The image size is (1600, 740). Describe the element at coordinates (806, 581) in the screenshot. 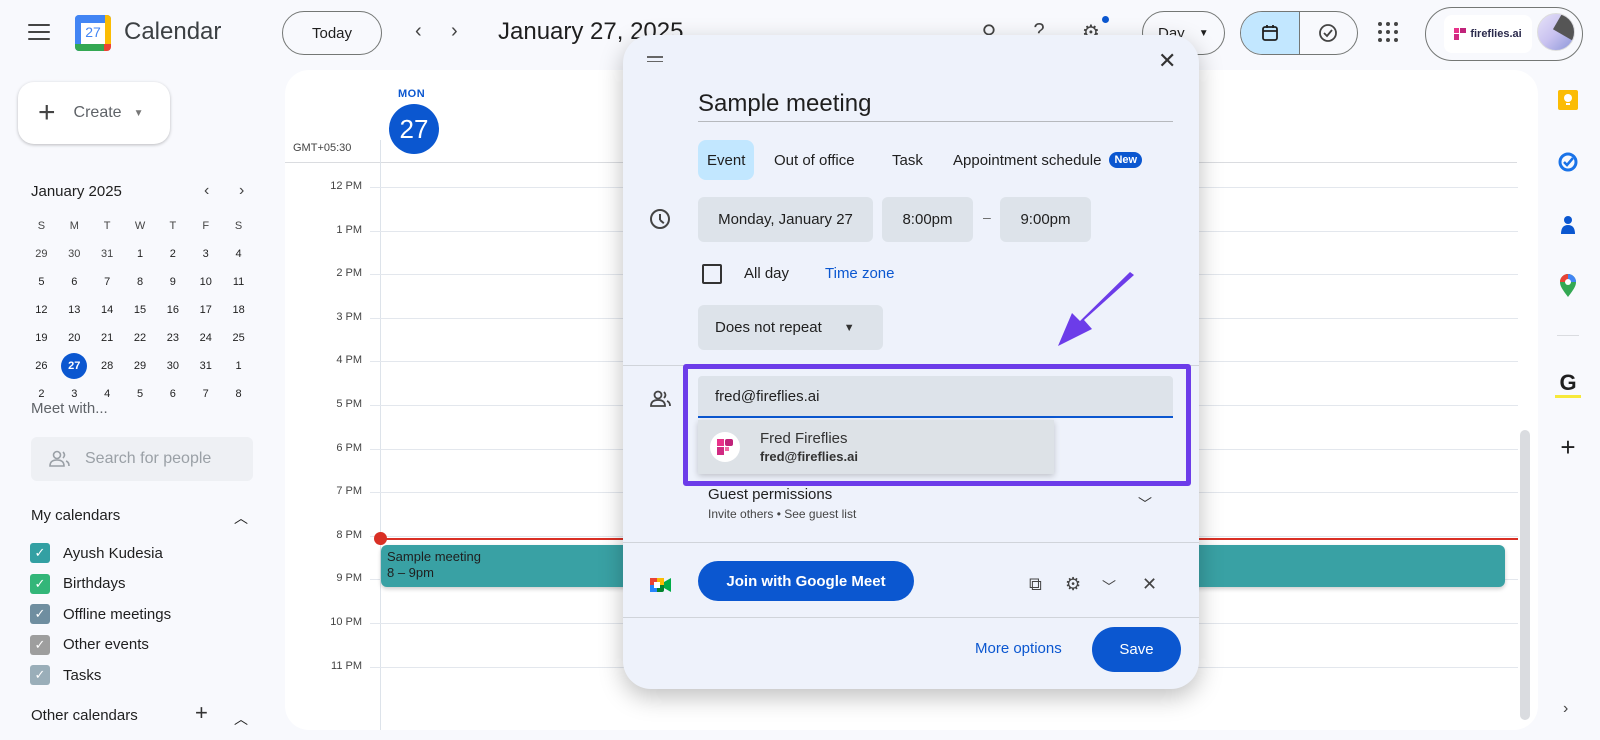

I see `join-google-meet-button: Join with Google Meet` at that location.